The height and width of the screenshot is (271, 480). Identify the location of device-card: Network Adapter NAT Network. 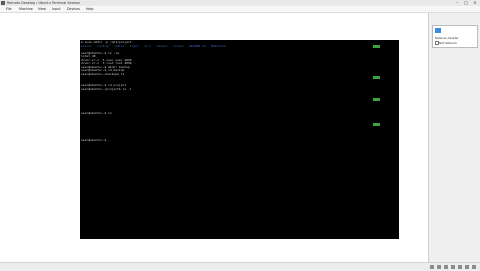
(455, 36).